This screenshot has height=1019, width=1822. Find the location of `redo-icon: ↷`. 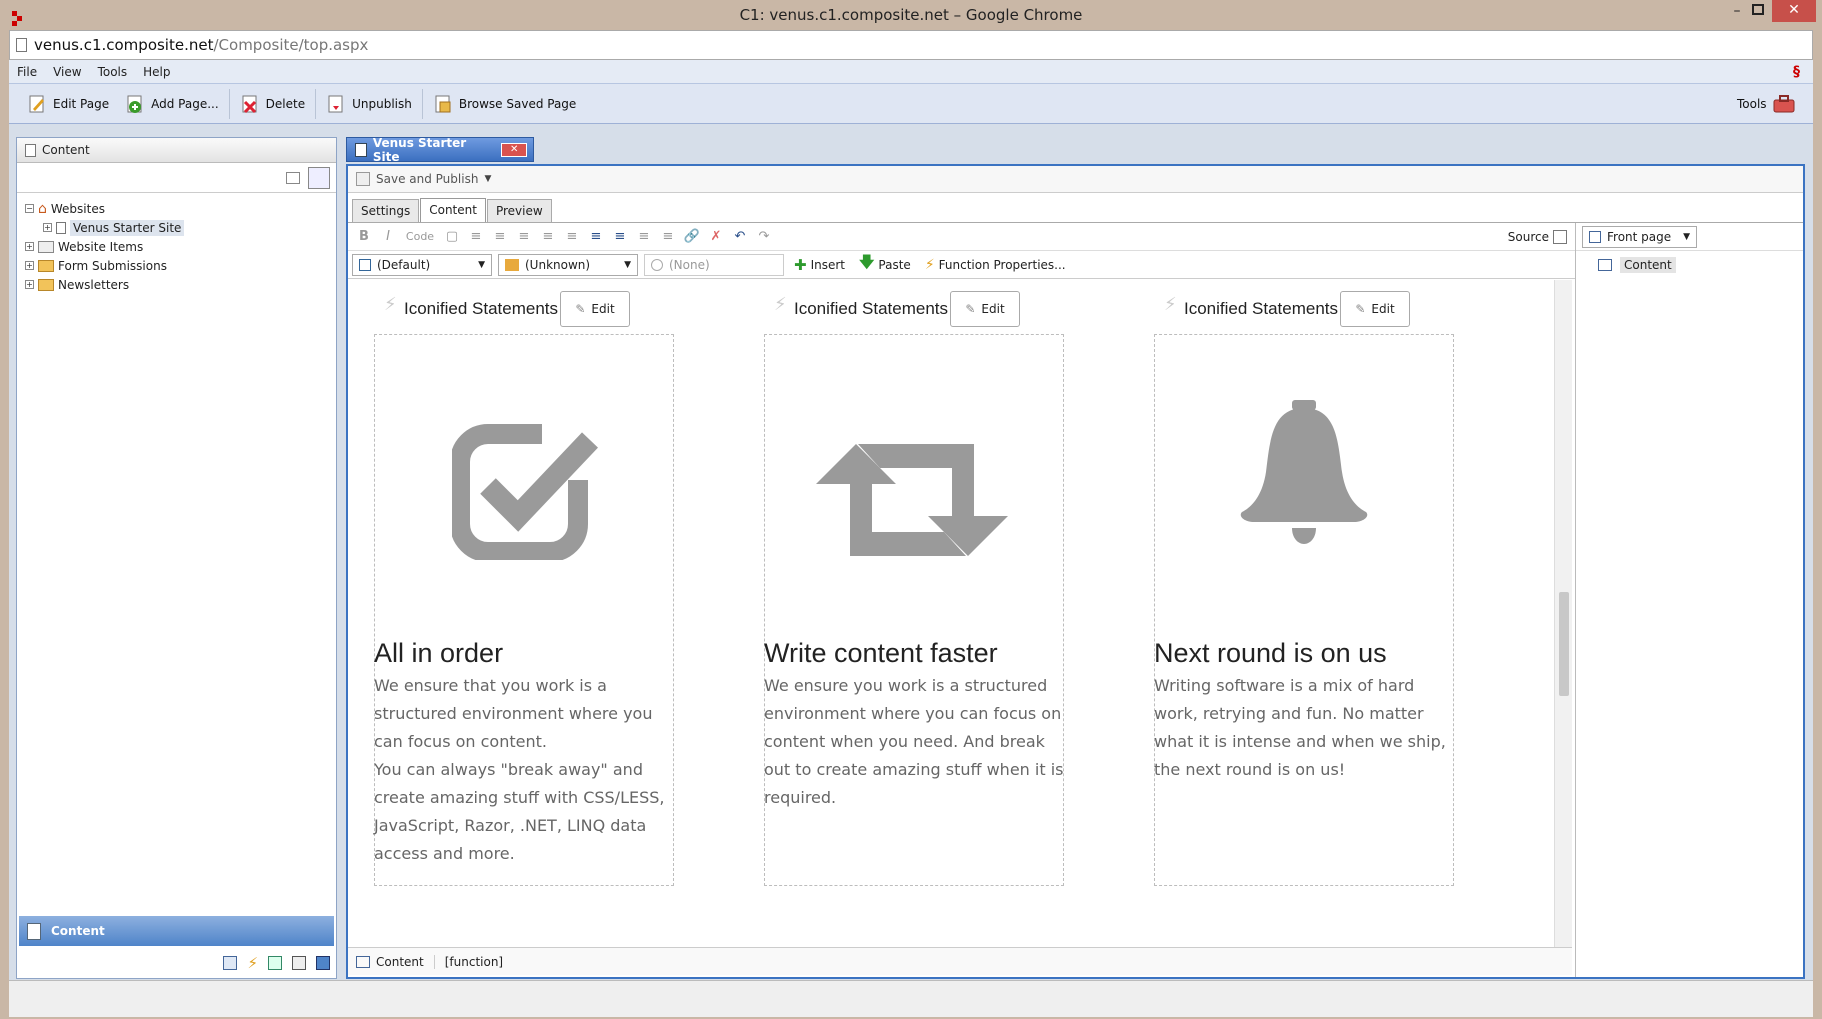

redo-icon: ↷ is located at coordinates (764, 237).